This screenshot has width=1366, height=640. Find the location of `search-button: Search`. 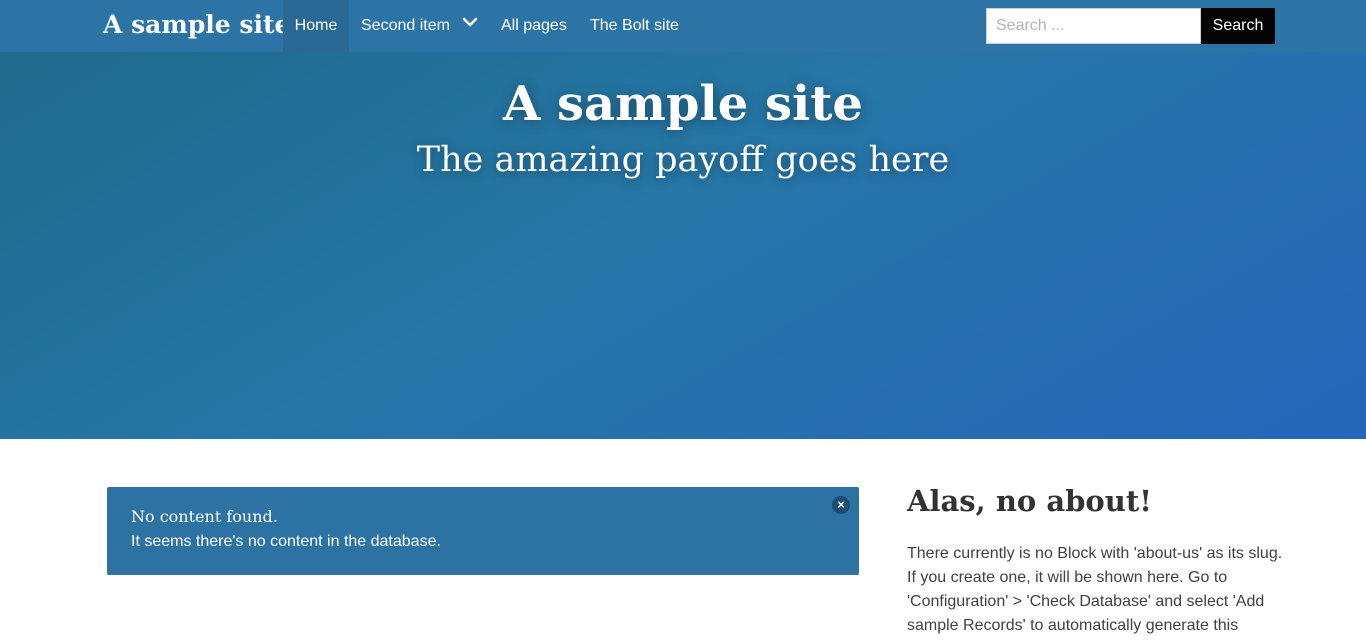

search-button: Search is located at coordinates (1238, 26).